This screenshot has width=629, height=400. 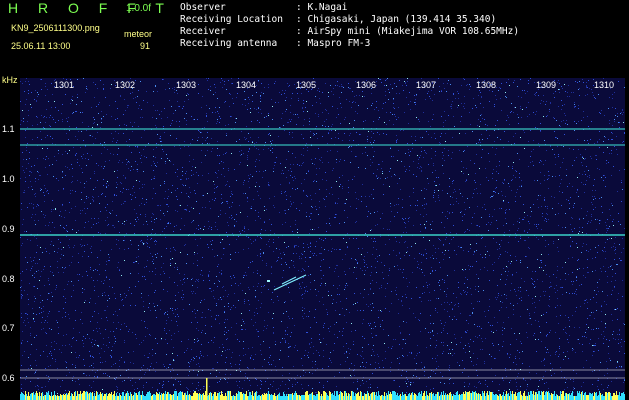 I want to click on app-version: 1.0.0f, so click(x=139, y=8).